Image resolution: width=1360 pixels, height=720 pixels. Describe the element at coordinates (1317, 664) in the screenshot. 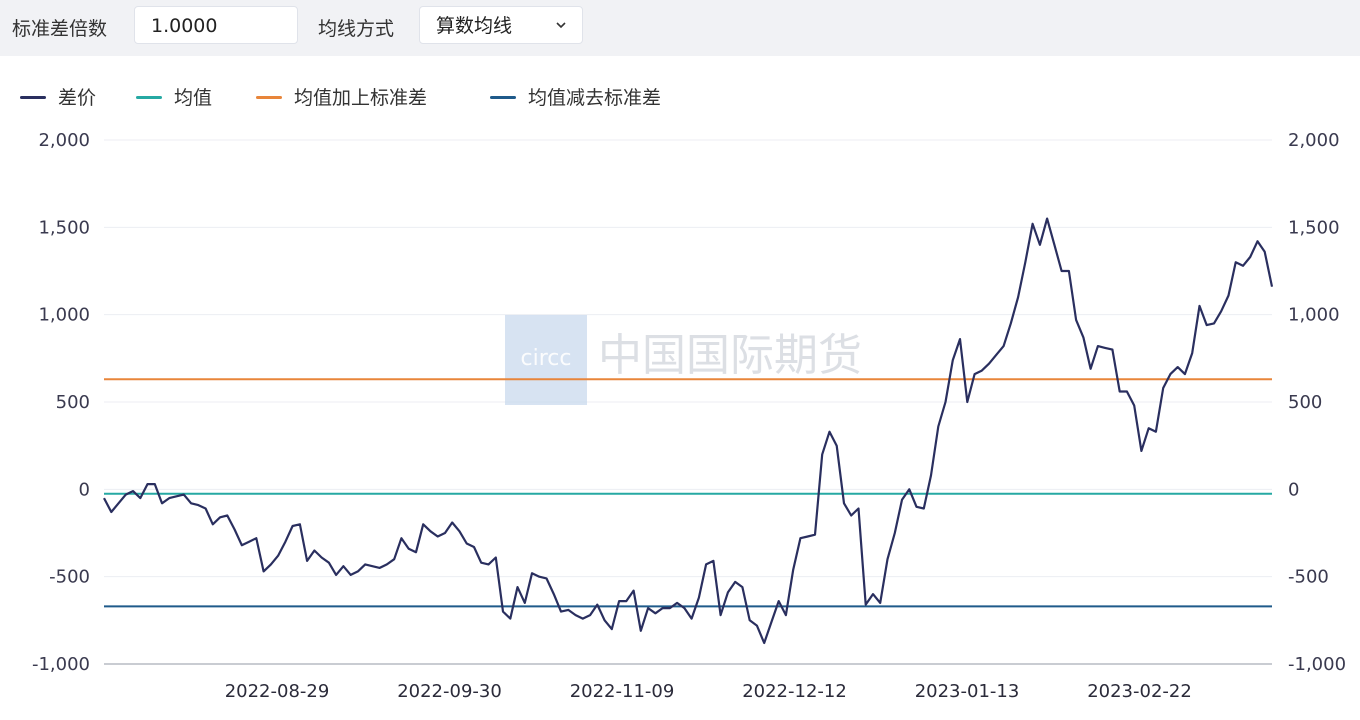

I see `y-tick-label-right: -1,000` at that location.